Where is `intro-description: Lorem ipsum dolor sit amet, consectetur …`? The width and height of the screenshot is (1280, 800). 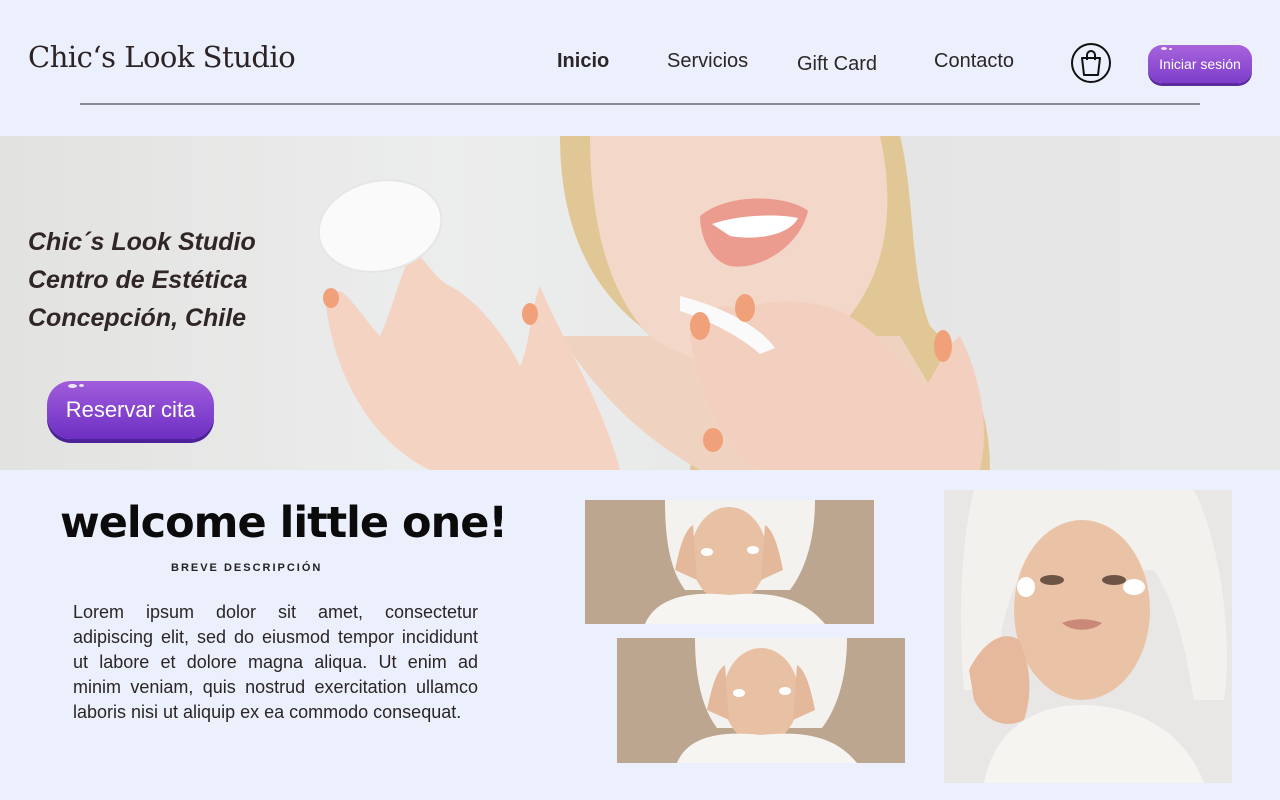
intro-description: Lorem ipsum dolor sit amet, consectetur … is located at coordinates (275, 662).